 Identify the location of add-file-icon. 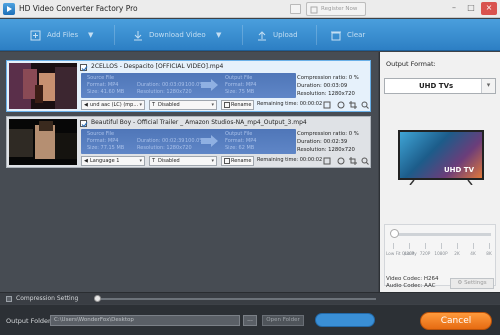
(35, 35).